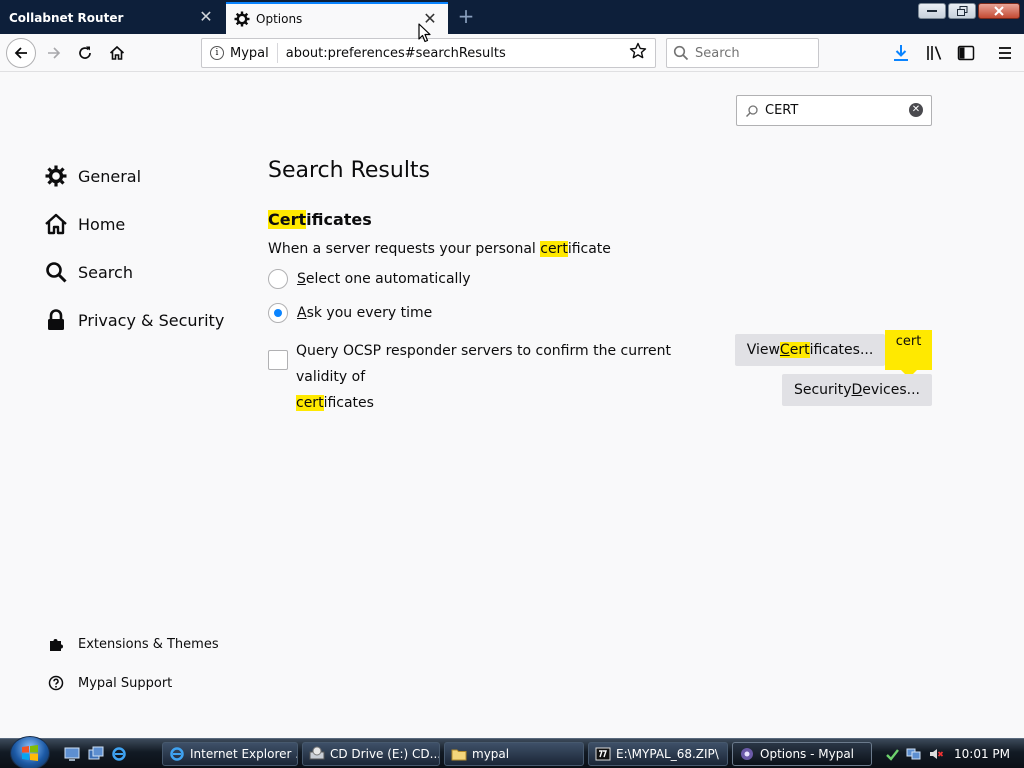 Image resolution: width=1024 pixels, height=768 pixels. What do you see at coordinates (320, 219) in the screenshot?
I see `section-title-certificates: Certificates` at bounding box center [320, 219].